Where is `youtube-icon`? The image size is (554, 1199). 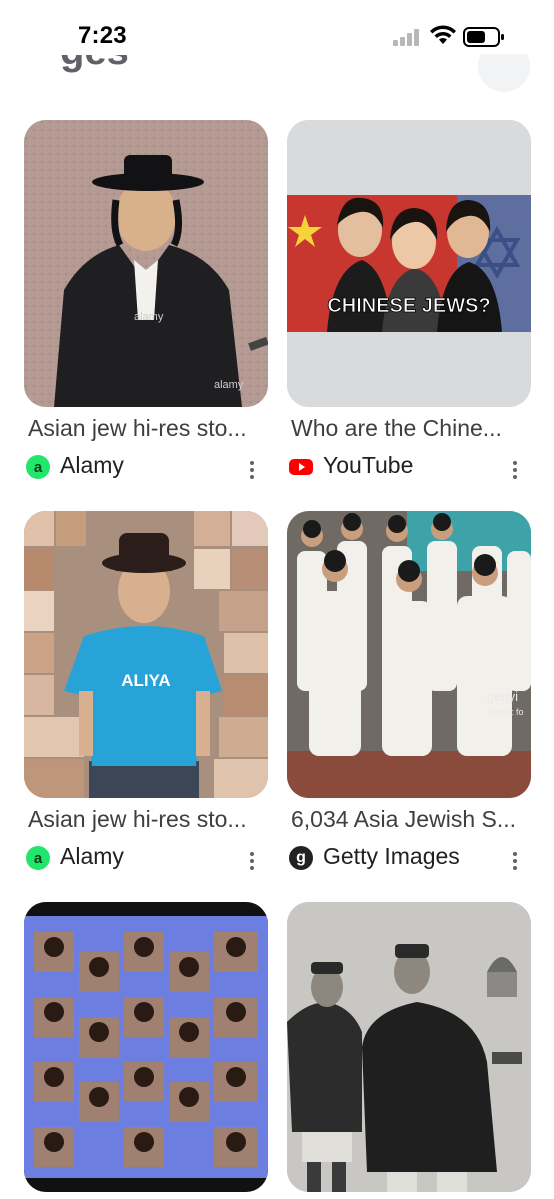
youtube-icon is located at coordinates (301, 467).